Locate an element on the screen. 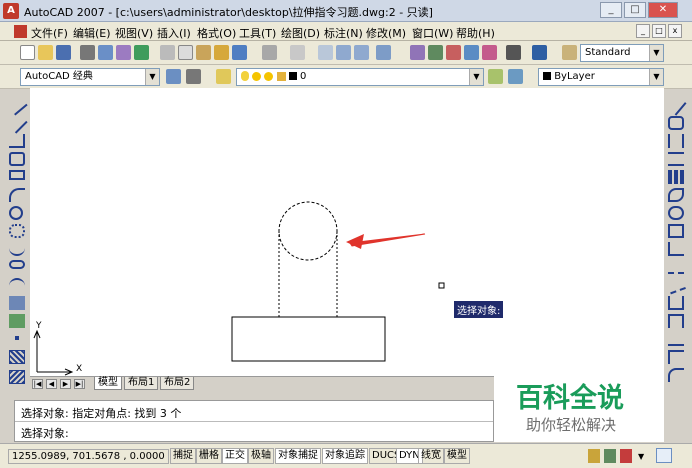  menu-file: 文件(F) is located at coordinates (49, 33).